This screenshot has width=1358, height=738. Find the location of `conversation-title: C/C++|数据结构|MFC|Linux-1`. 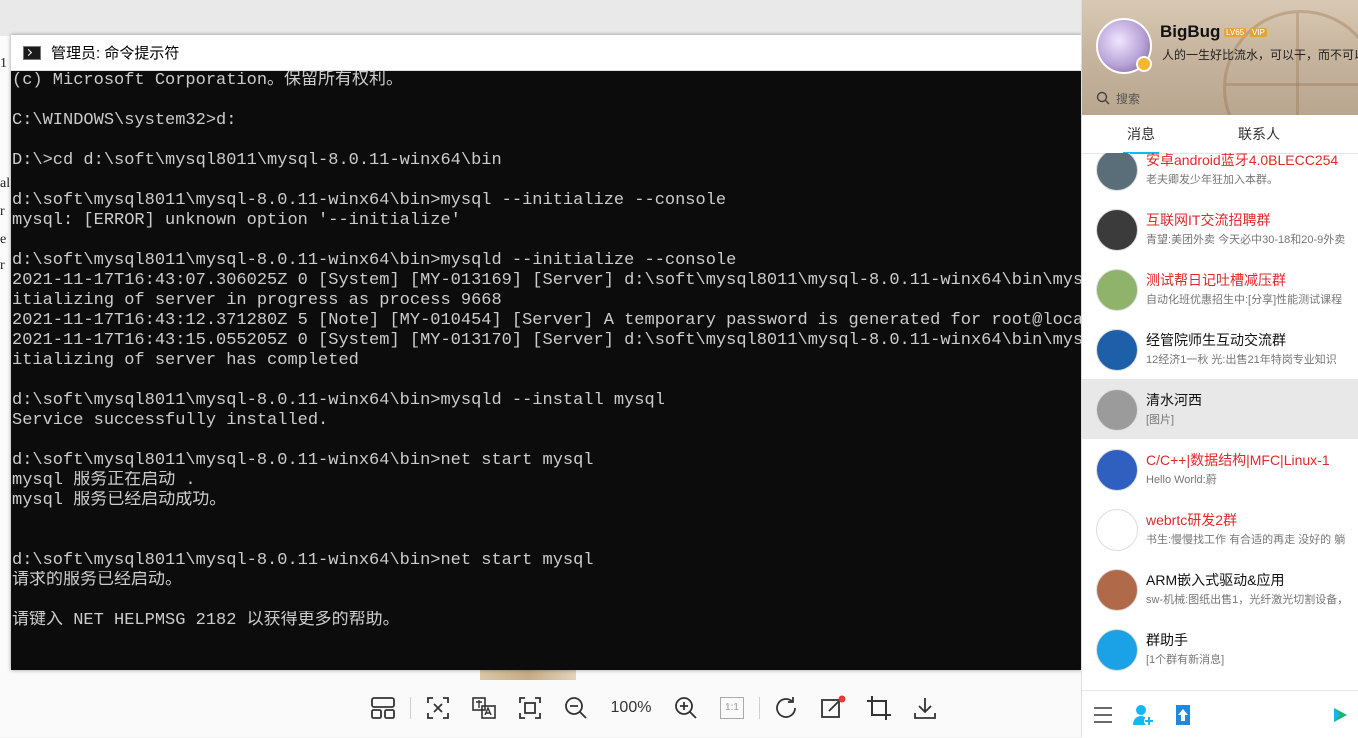

conversation-title: C/C++|数据结构|MFC|Linux-1 is located at coordinates (1238, 460).